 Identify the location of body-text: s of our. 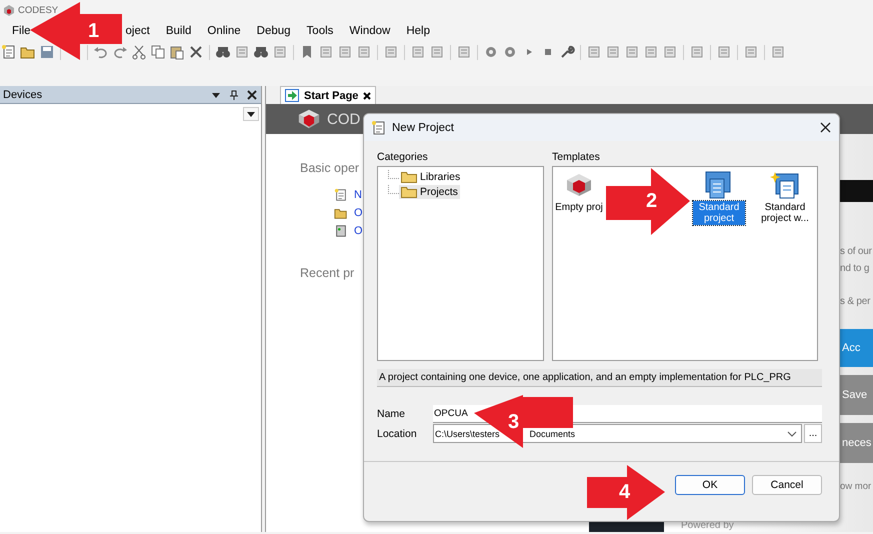
(856, 251).